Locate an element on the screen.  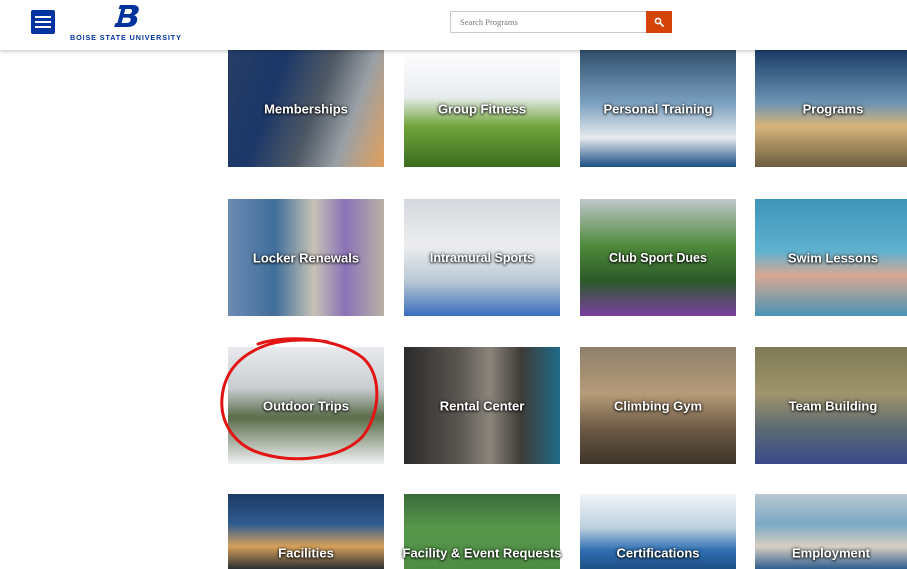
tile-label: Memberships is located at coordinates (306, 108).